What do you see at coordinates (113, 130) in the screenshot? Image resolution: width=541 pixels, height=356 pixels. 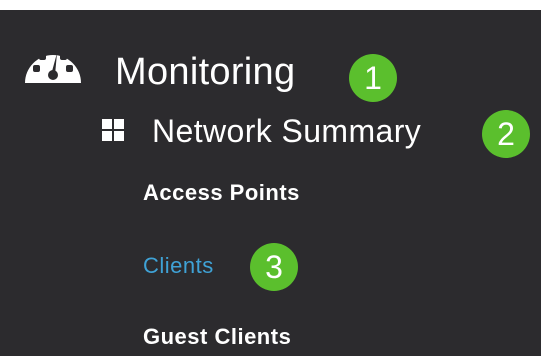 I see `grid-icon` at bounding box center [113, 130].